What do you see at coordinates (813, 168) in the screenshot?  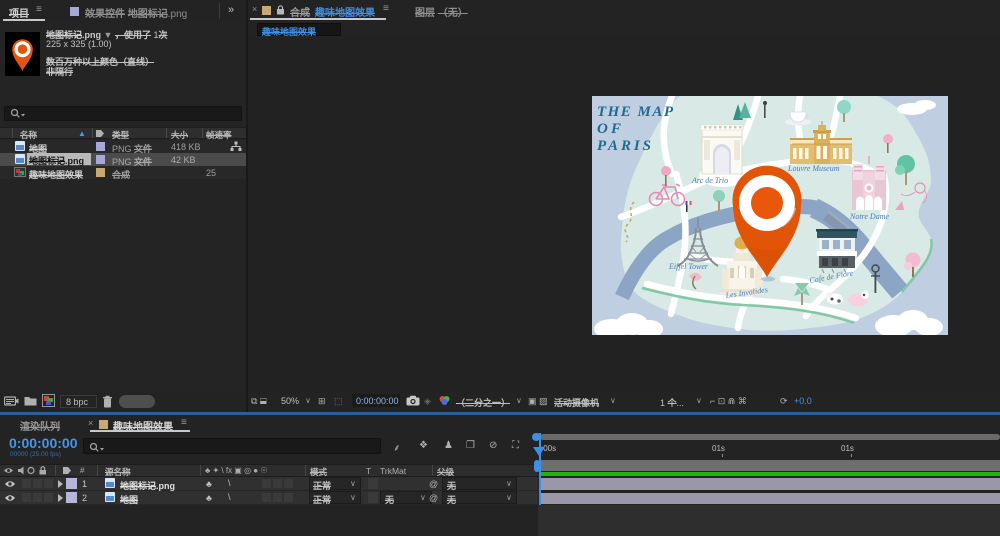 I see `svg-text: Louvre Museum` at bounding box center [813, 168].